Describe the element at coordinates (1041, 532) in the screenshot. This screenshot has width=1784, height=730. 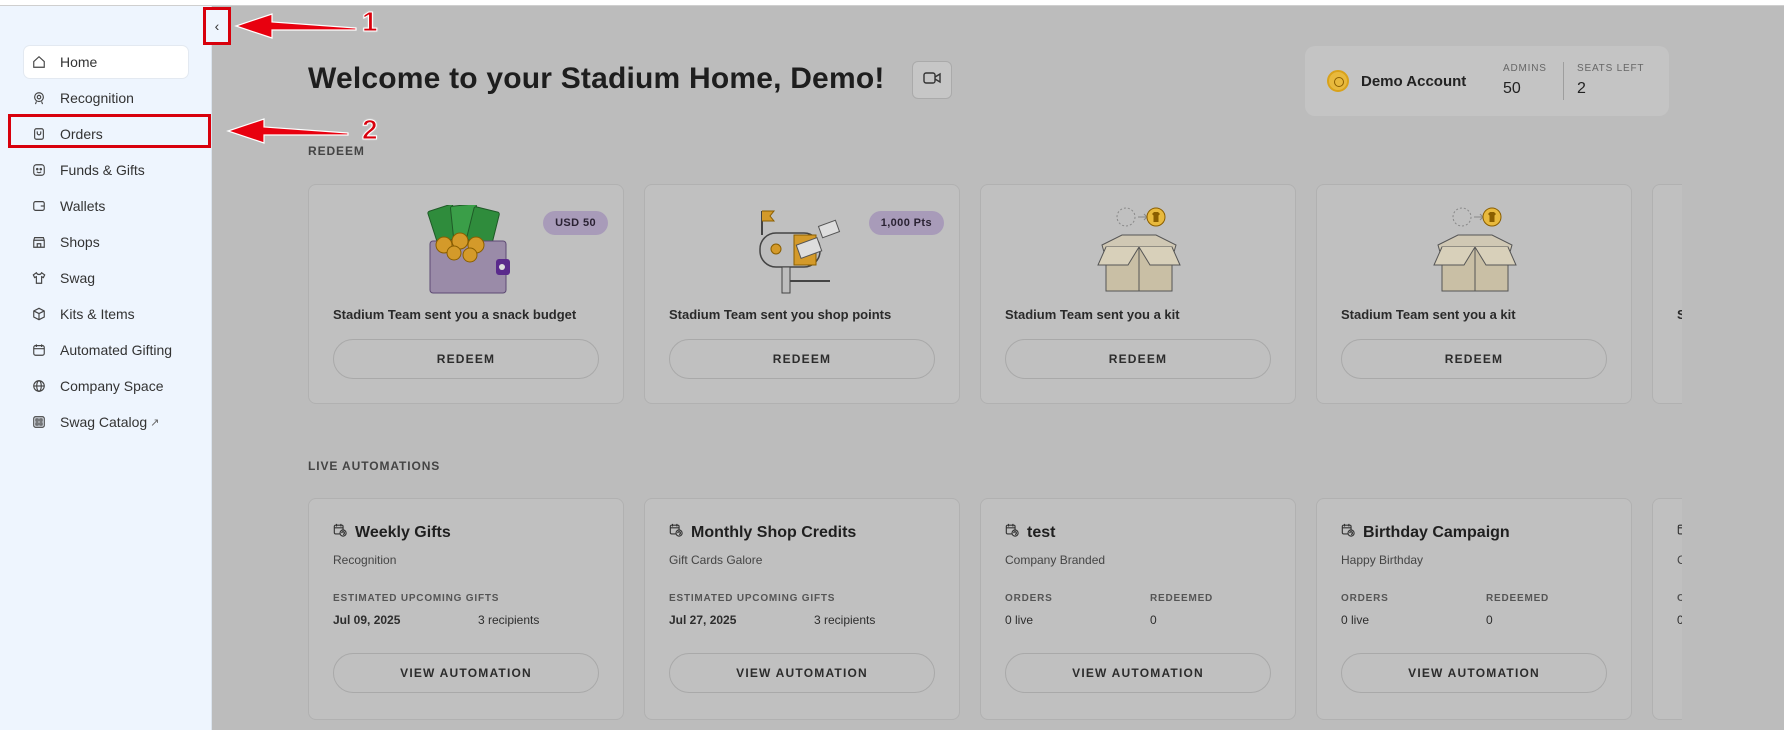
I see `automation-title: test` at that location.